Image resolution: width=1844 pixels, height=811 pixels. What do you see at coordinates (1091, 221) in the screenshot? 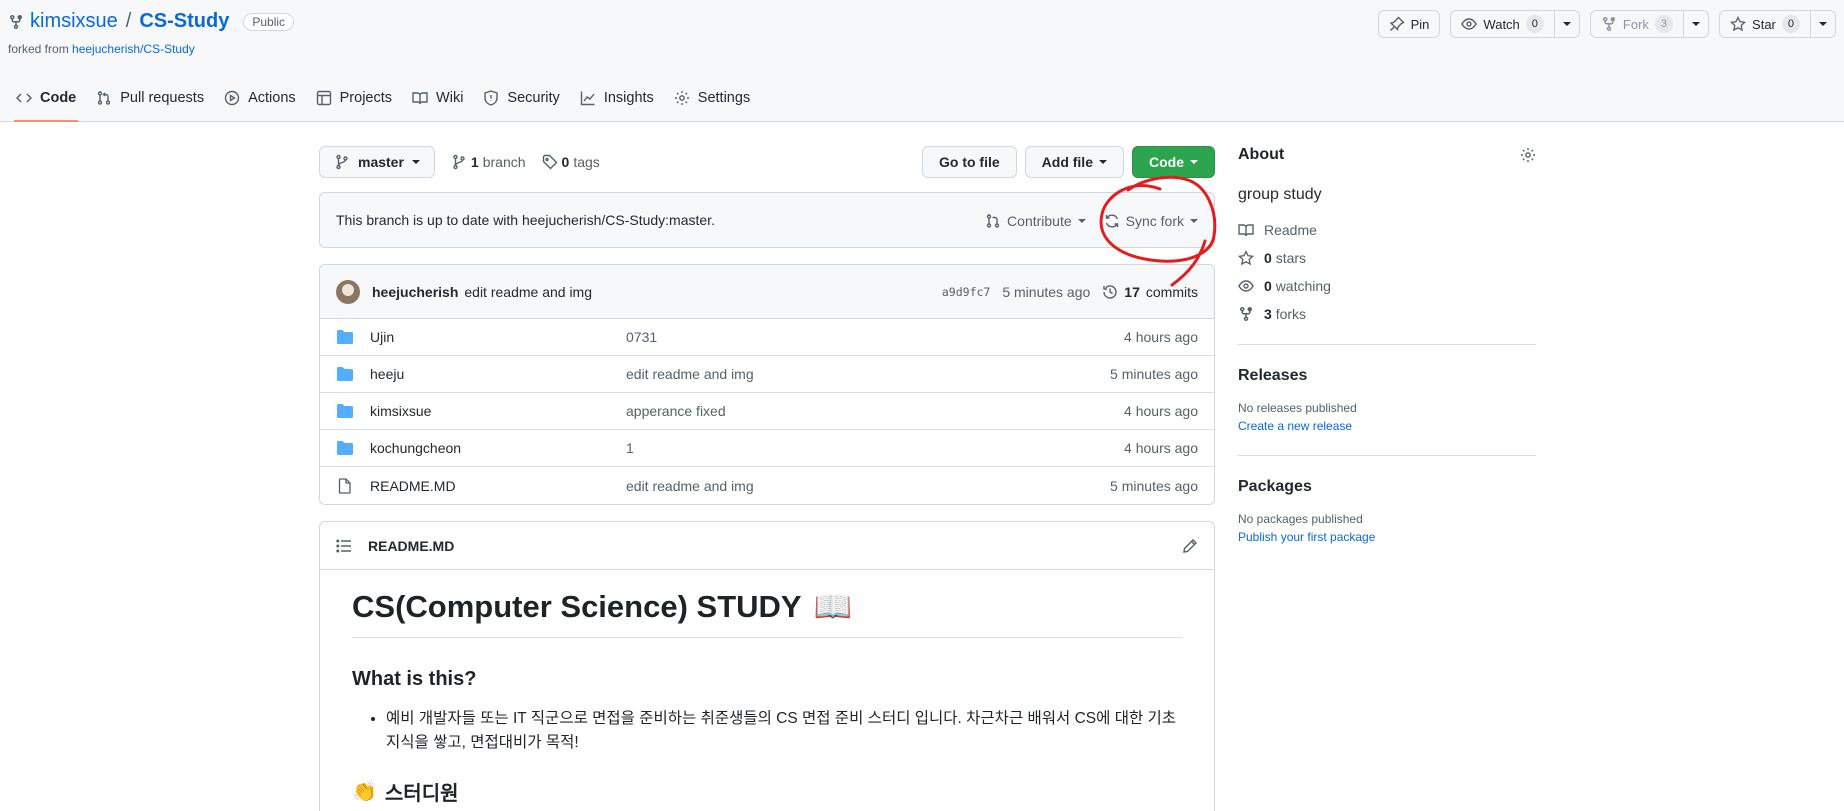
I see `sync-actions: Contribute Sync fork` at bounding box center [1091, 221].